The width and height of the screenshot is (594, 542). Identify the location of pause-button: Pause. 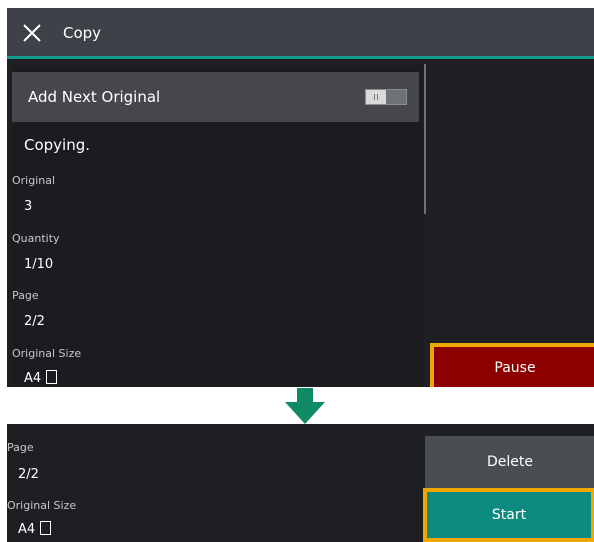
(514, 367).